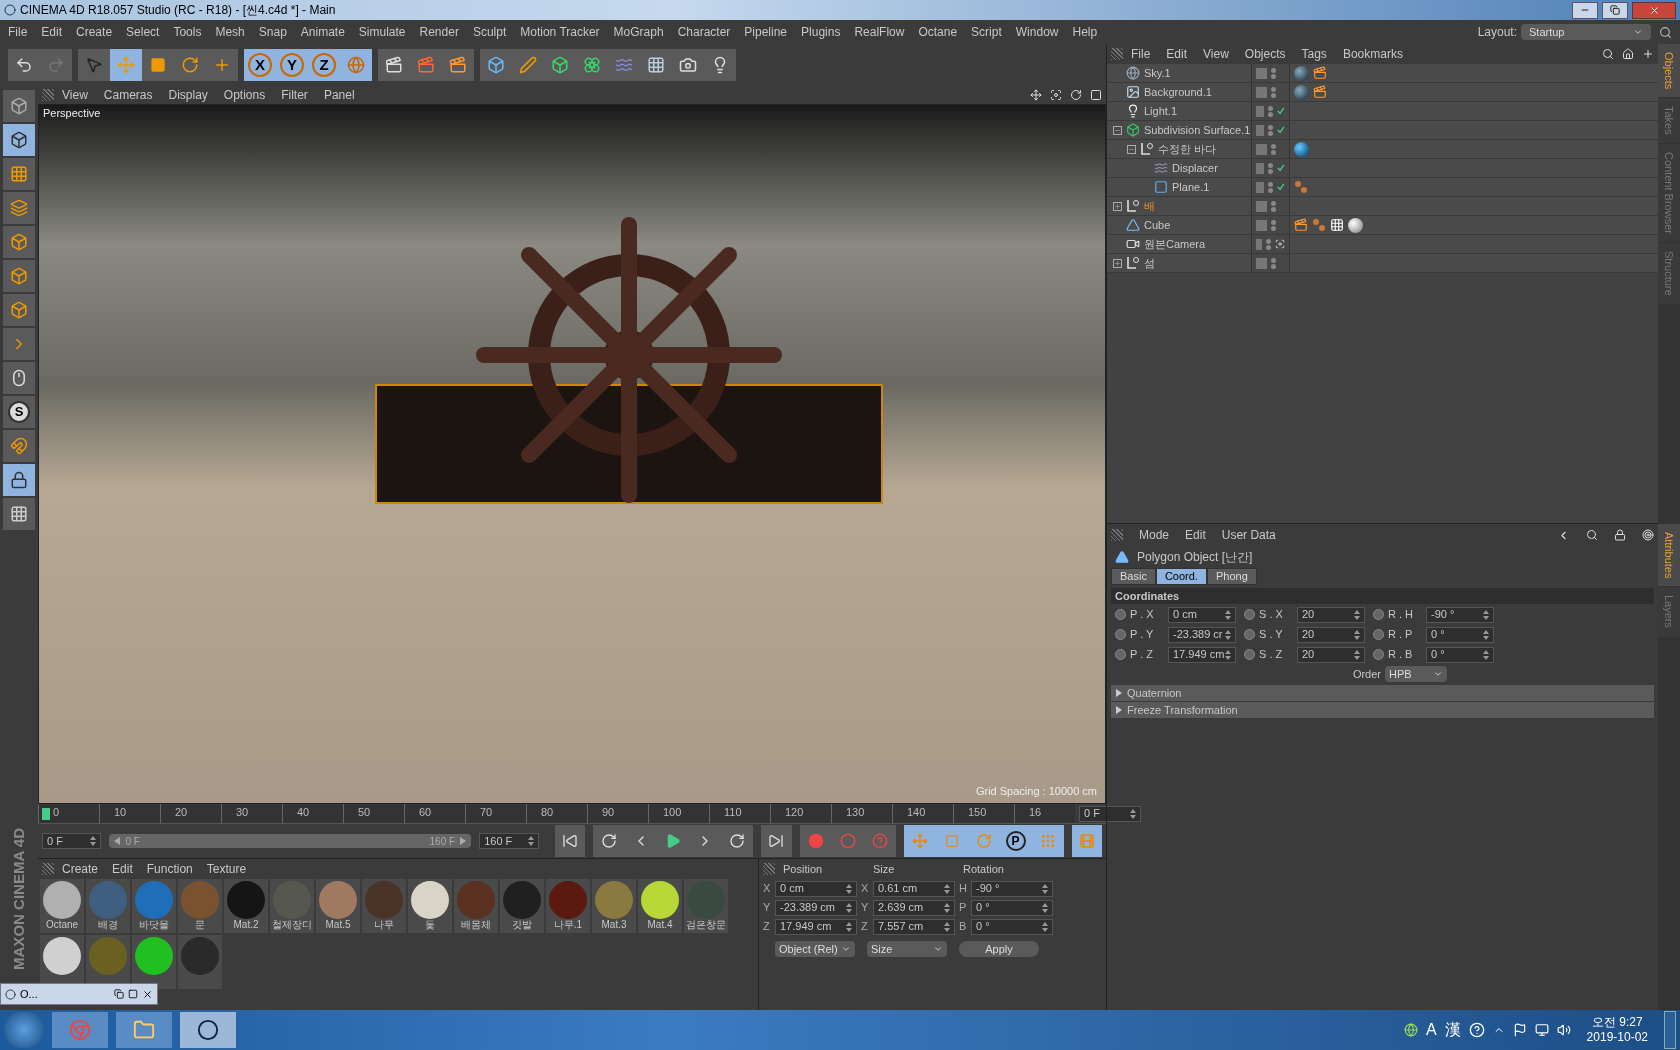 This screenshot has height=1050, width=1680. What do you see at coordinates (1265, 54) in the screenshot?
I see `menu-item: Objects` at bounding box center [1265, 54].